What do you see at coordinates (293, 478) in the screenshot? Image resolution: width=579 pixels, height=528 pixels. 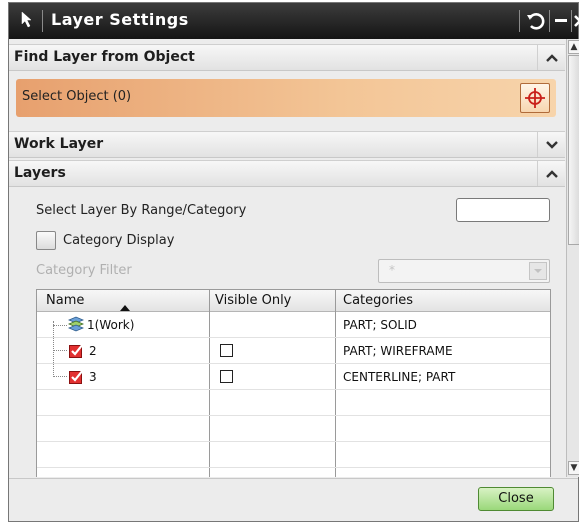 I see `footer-divider` at bounding box center [293, 478].